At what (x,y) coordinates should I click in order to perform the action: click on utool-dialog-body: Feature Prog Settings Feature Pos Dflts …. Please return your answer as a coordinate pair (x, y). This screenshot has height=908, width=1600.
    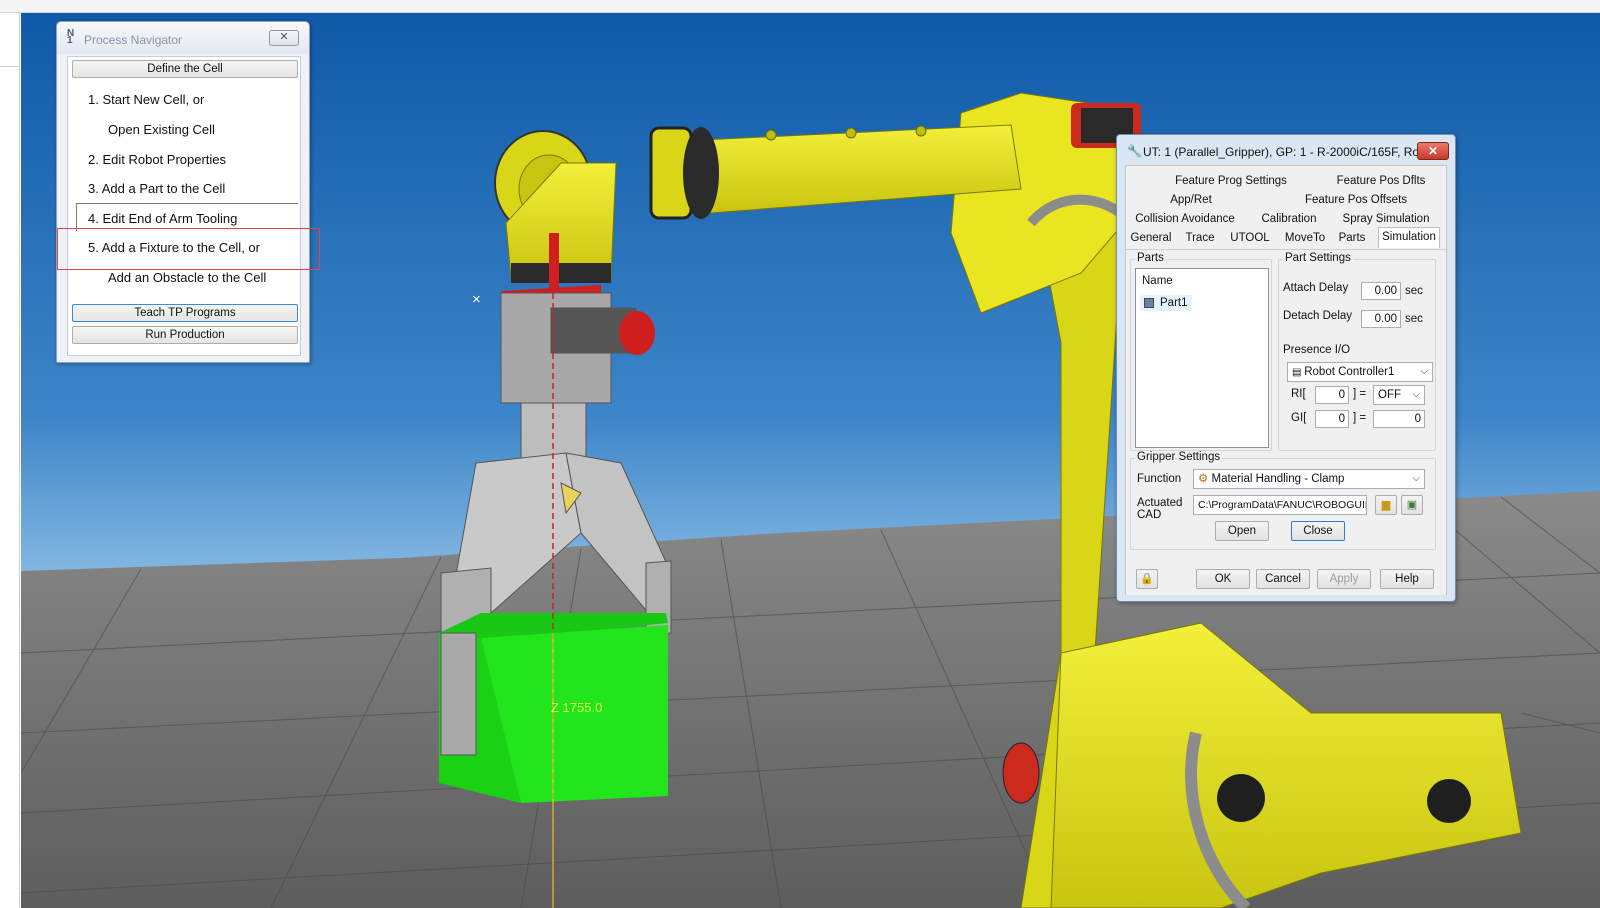
    Looking at the image, I should click on (1286, 380).